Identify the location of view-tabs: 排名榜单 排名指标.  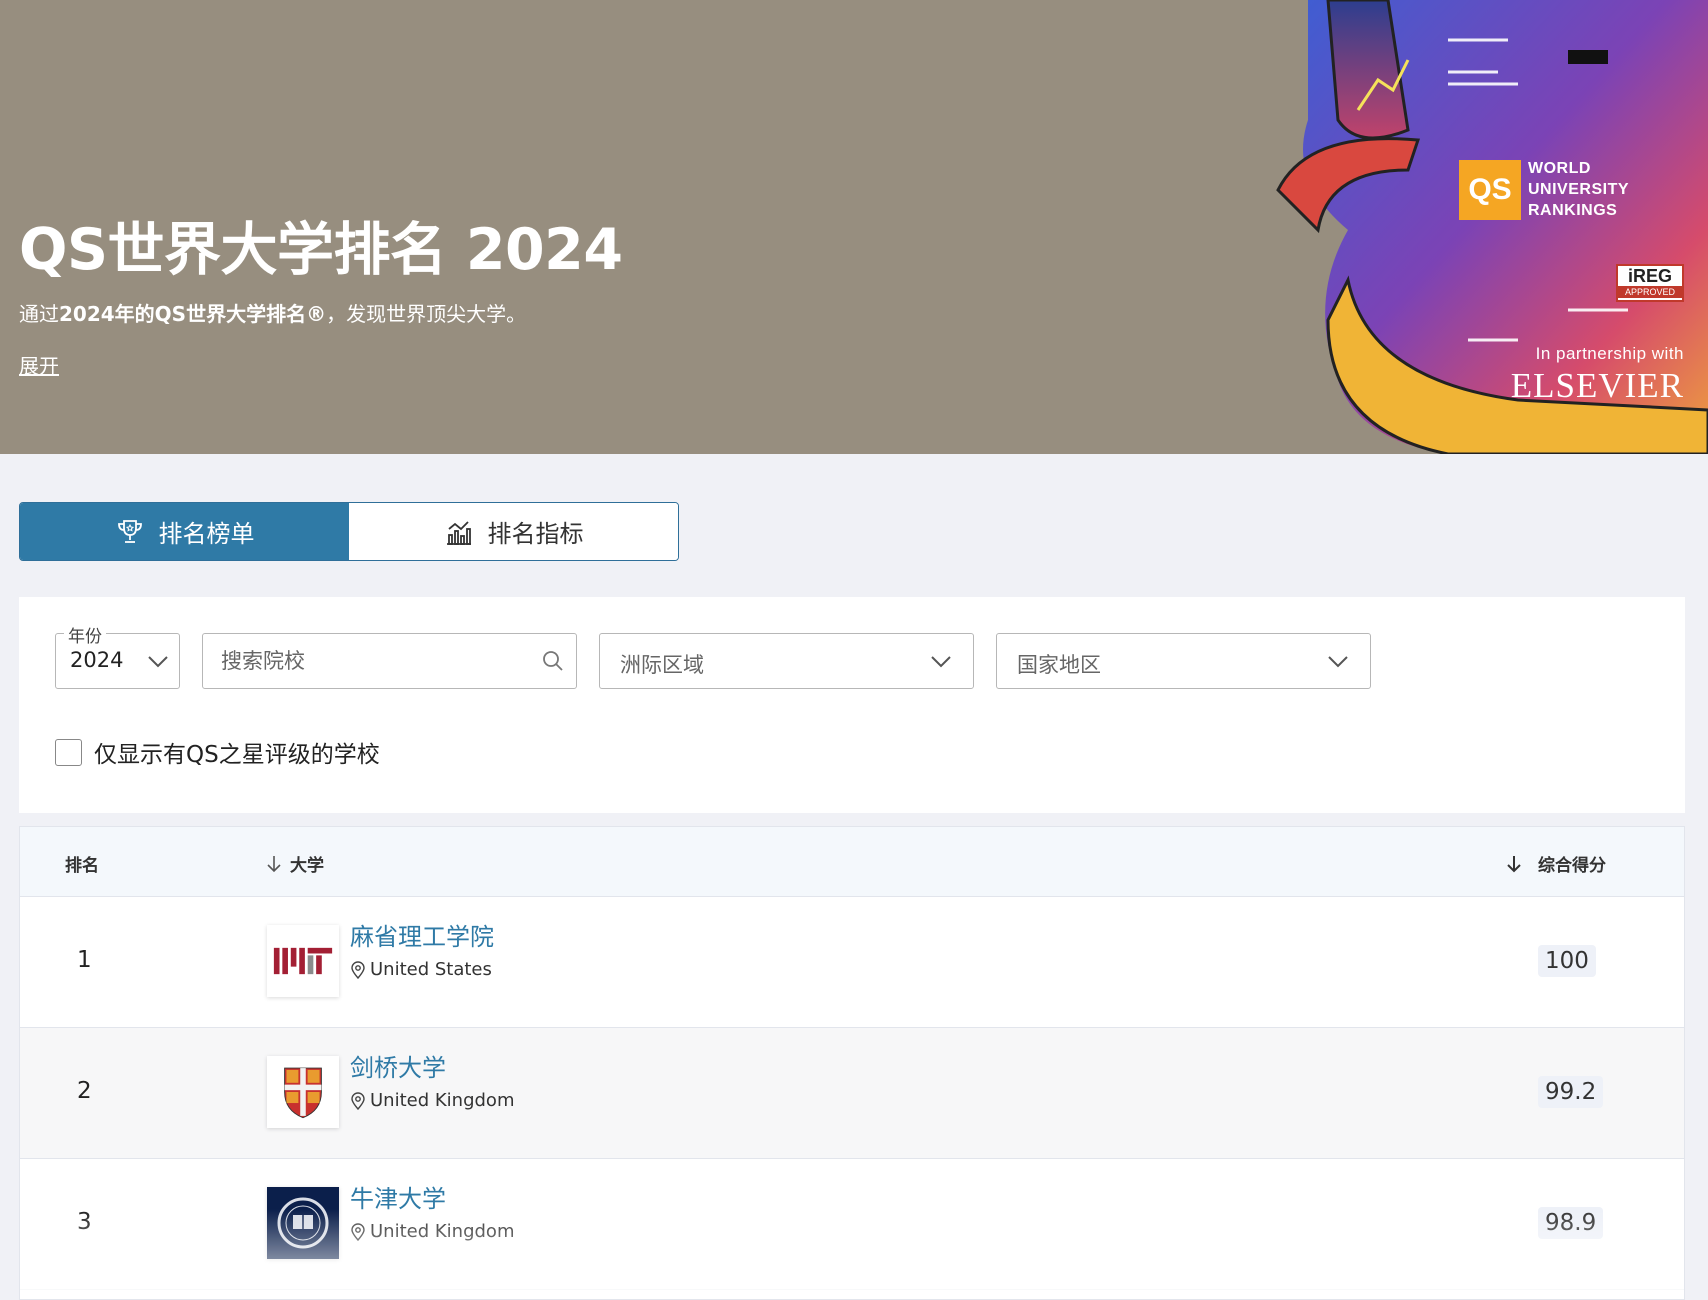
(349, 531).